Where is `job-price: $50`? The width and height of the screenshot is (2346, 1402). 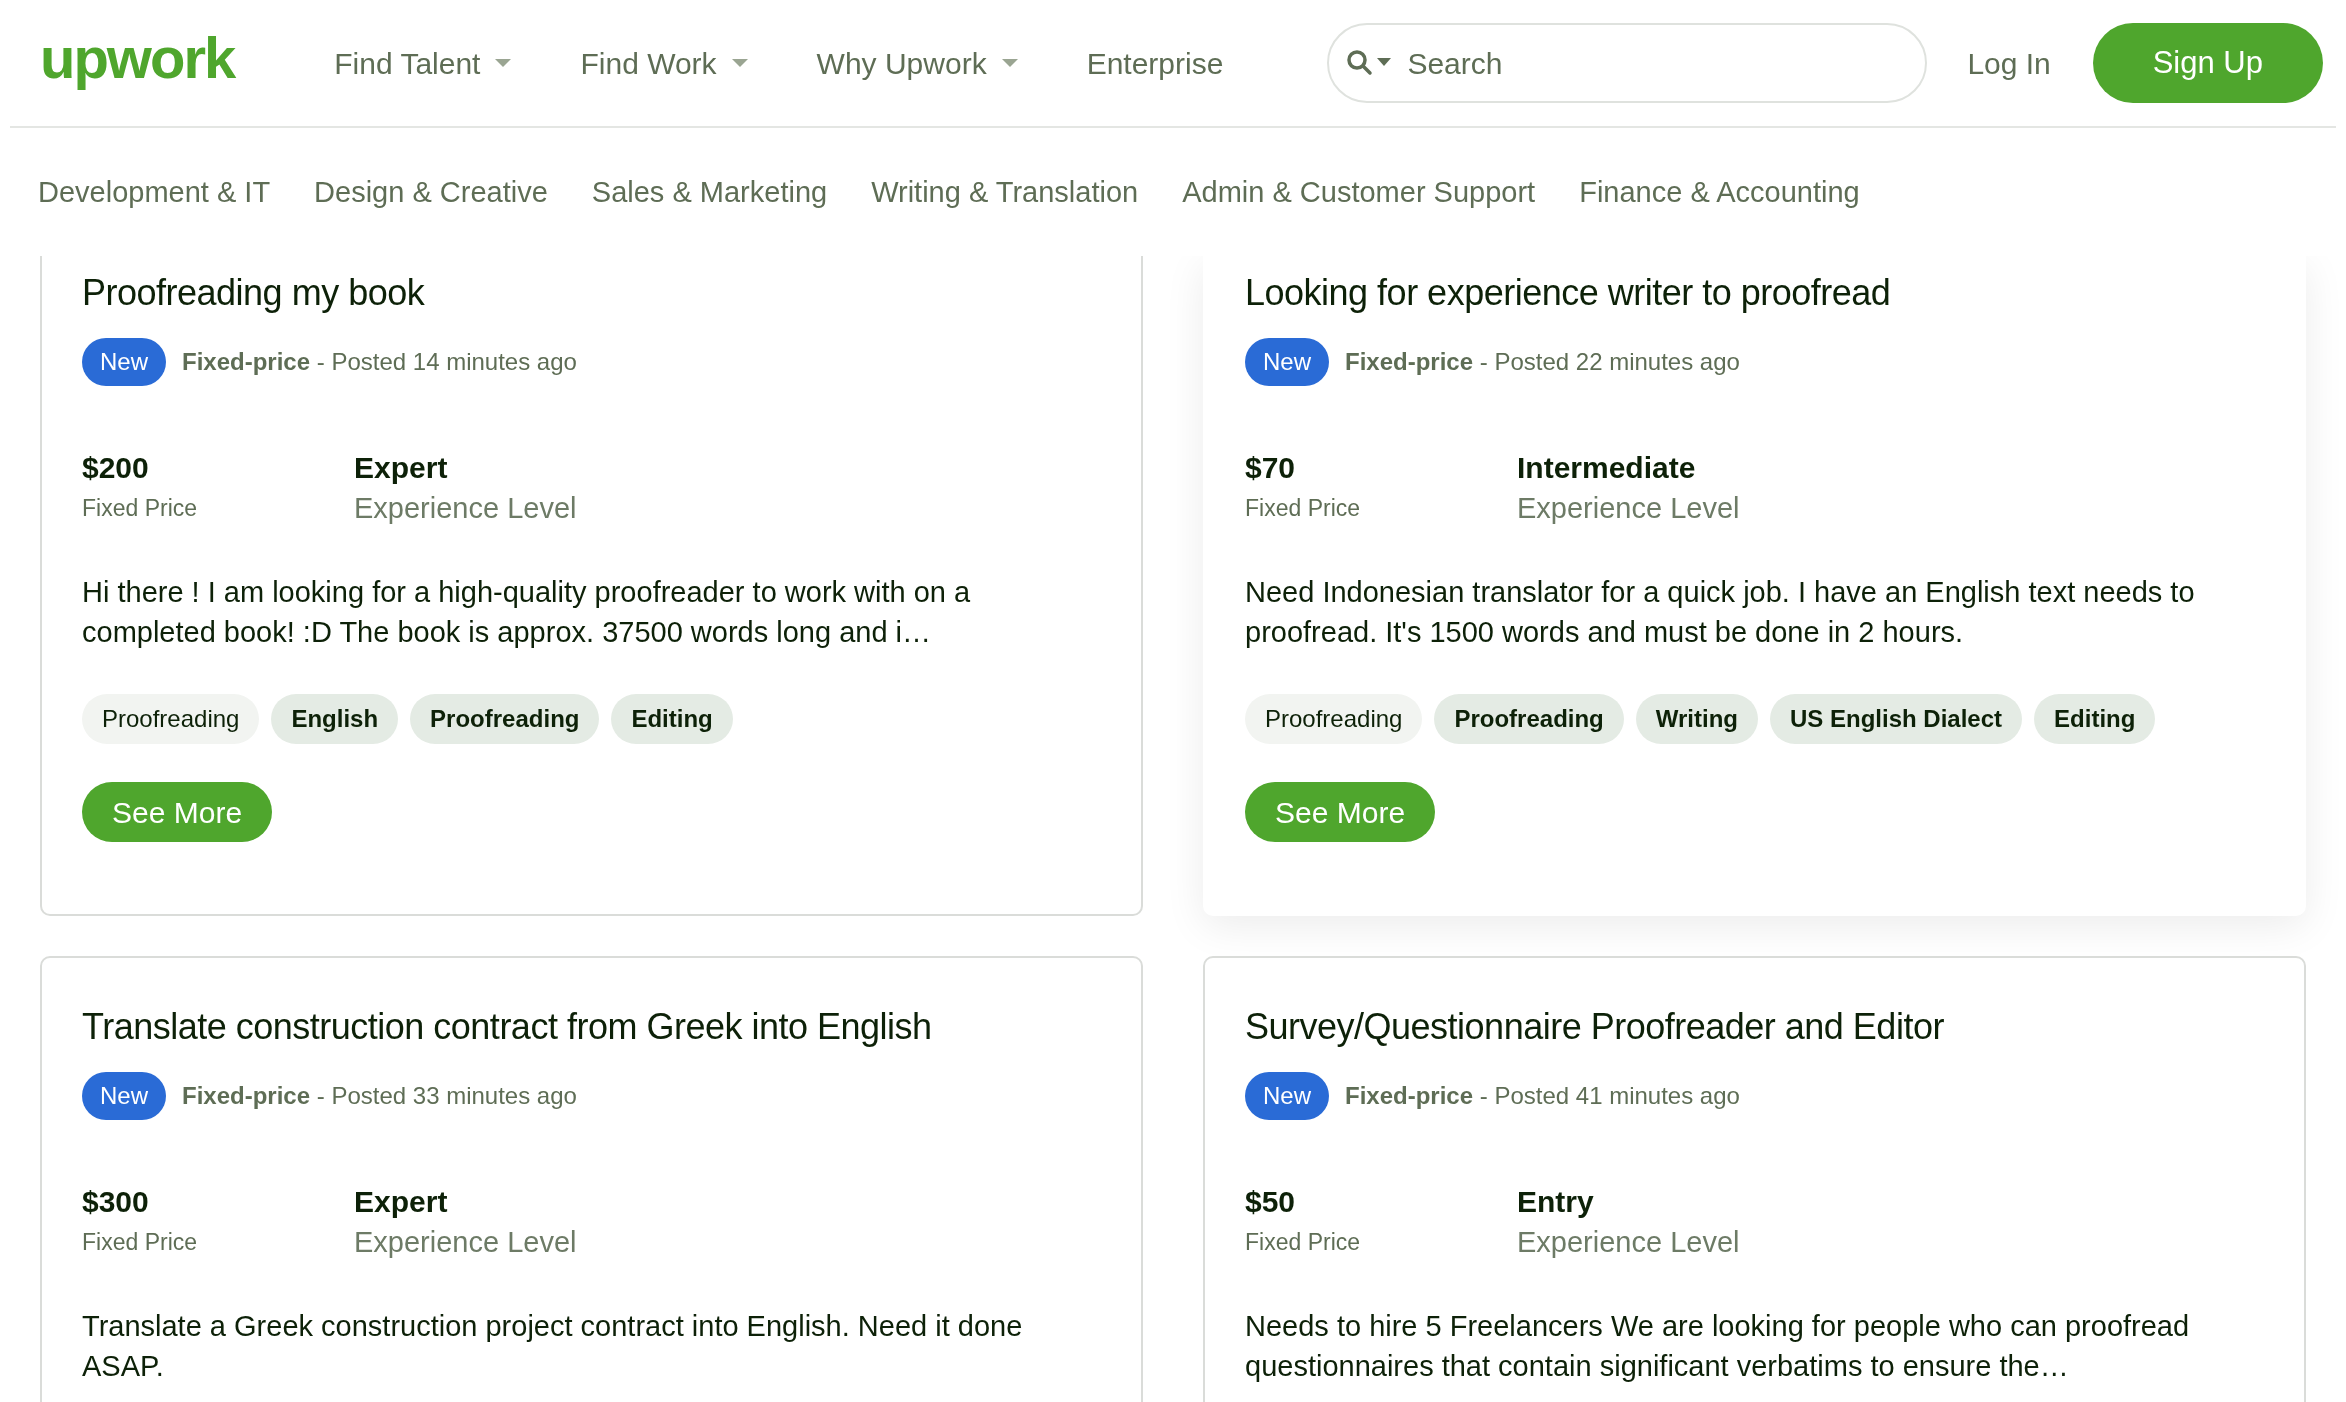
job-price: $50 is located at coordinates (1271, 1202).